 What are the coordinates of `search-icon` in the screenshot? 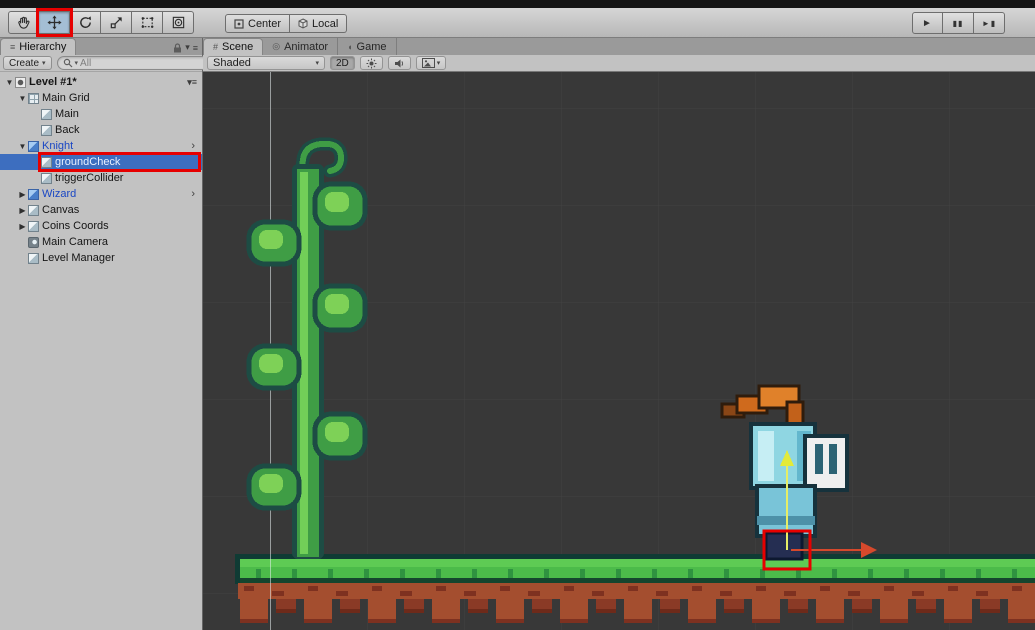 It's located at (67, 63).